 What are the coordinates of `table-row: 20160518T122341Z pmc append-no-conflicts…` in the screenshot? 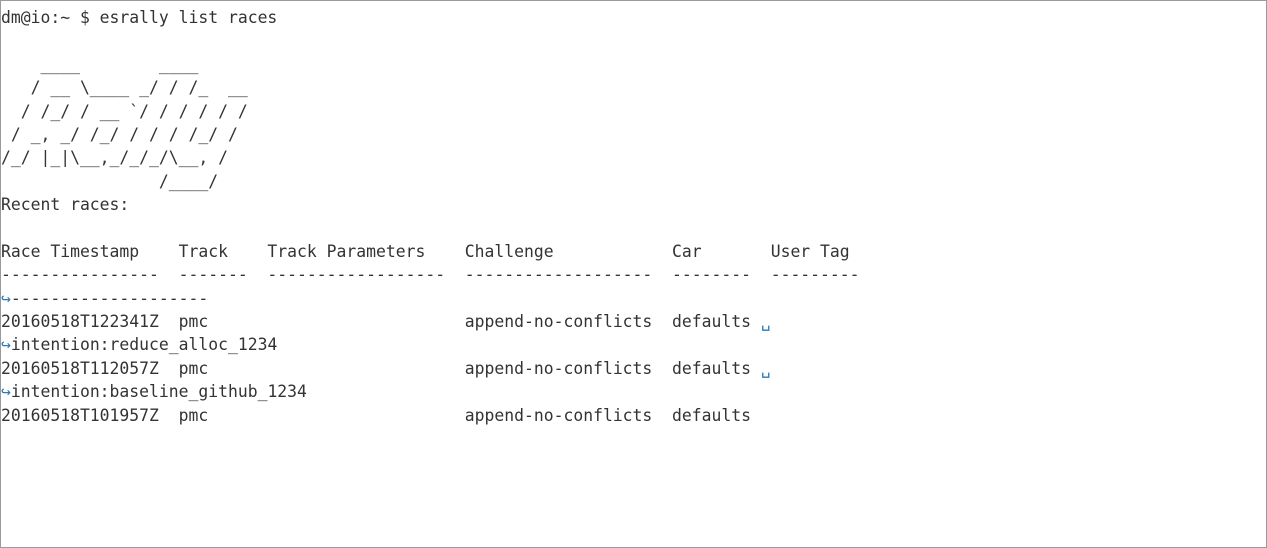 It's located at (633, 321).